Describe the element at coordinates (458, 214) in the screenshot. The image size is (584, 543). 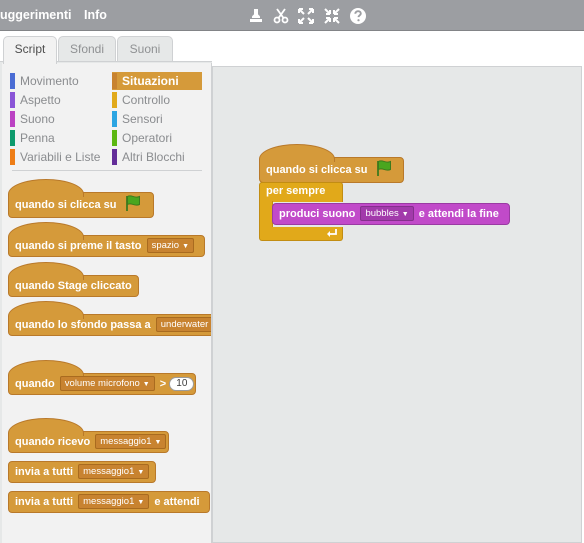
I see `block-suffix-label: e attendi la fine` at that location.